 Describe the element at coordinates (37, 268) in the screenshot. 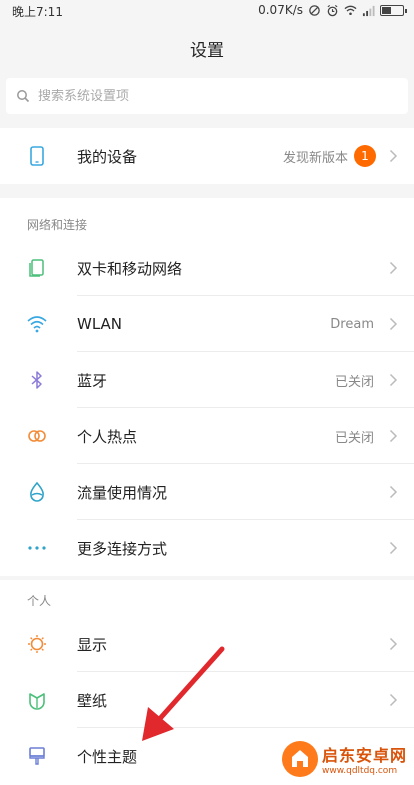

I see `sim-card-icon` at that location.